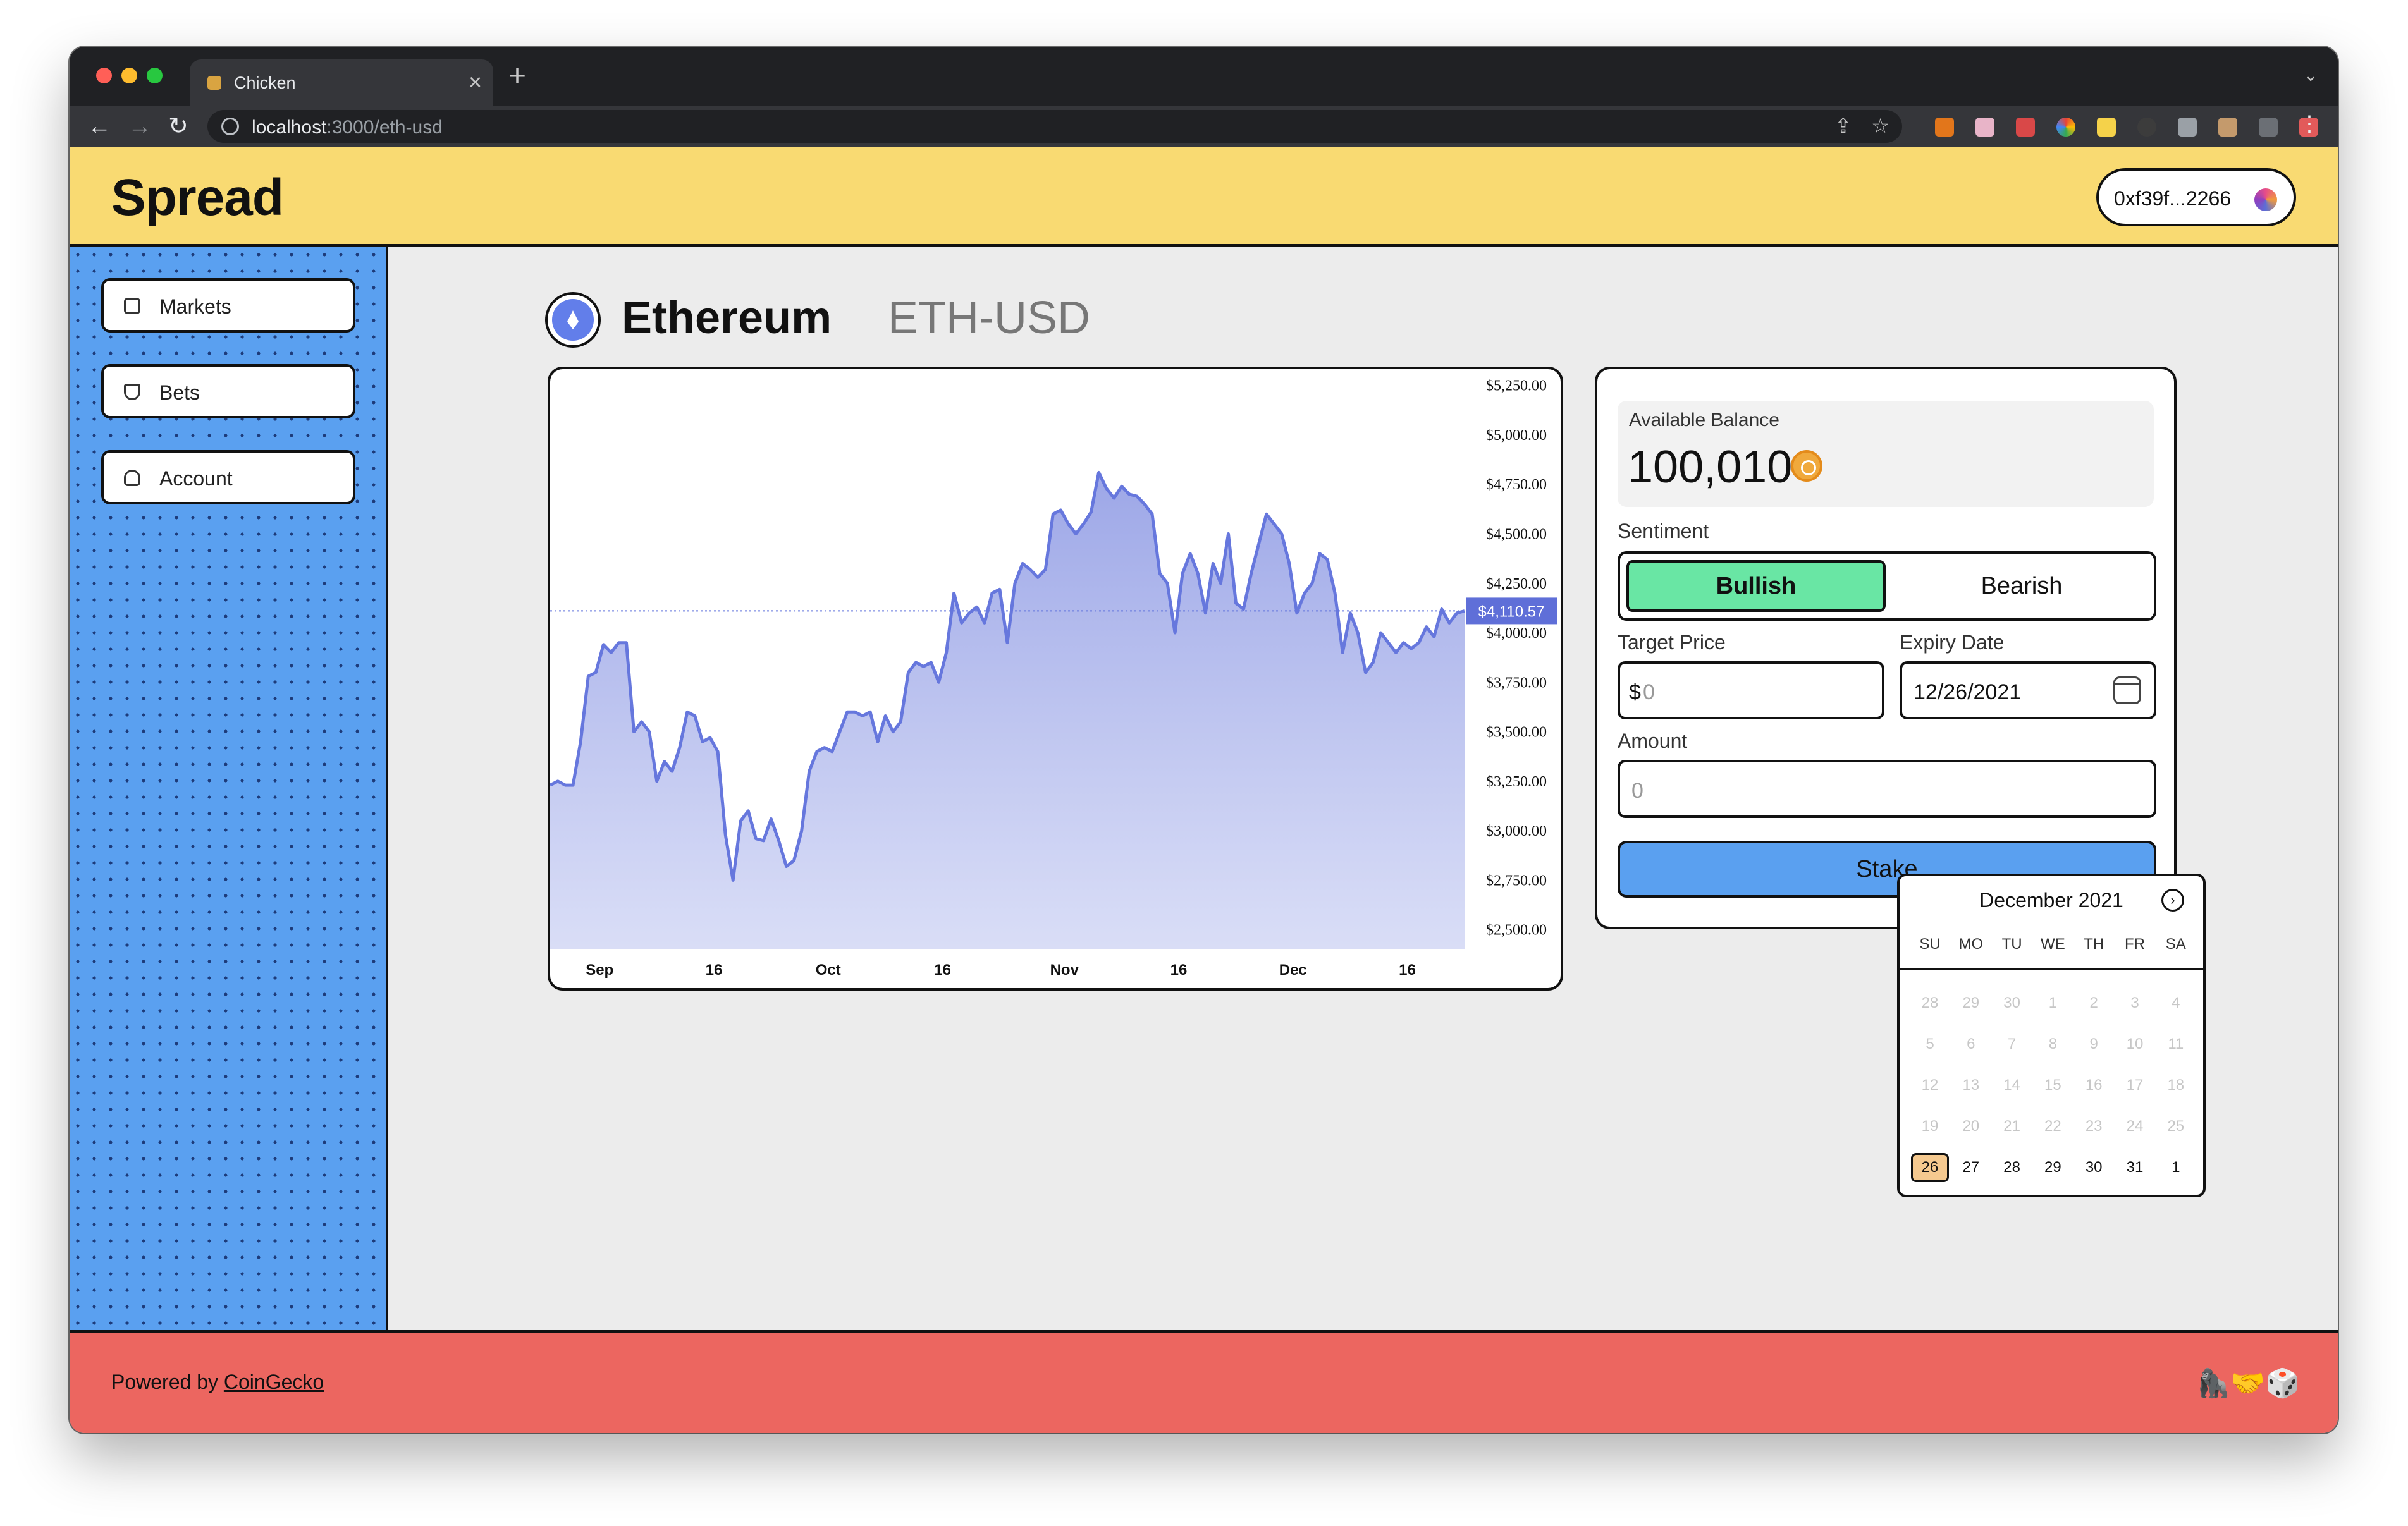  Describe the element at coordinates (1968, 692) in the screenshot. I see `expiry-date-value: 12/26/2021` at that location.